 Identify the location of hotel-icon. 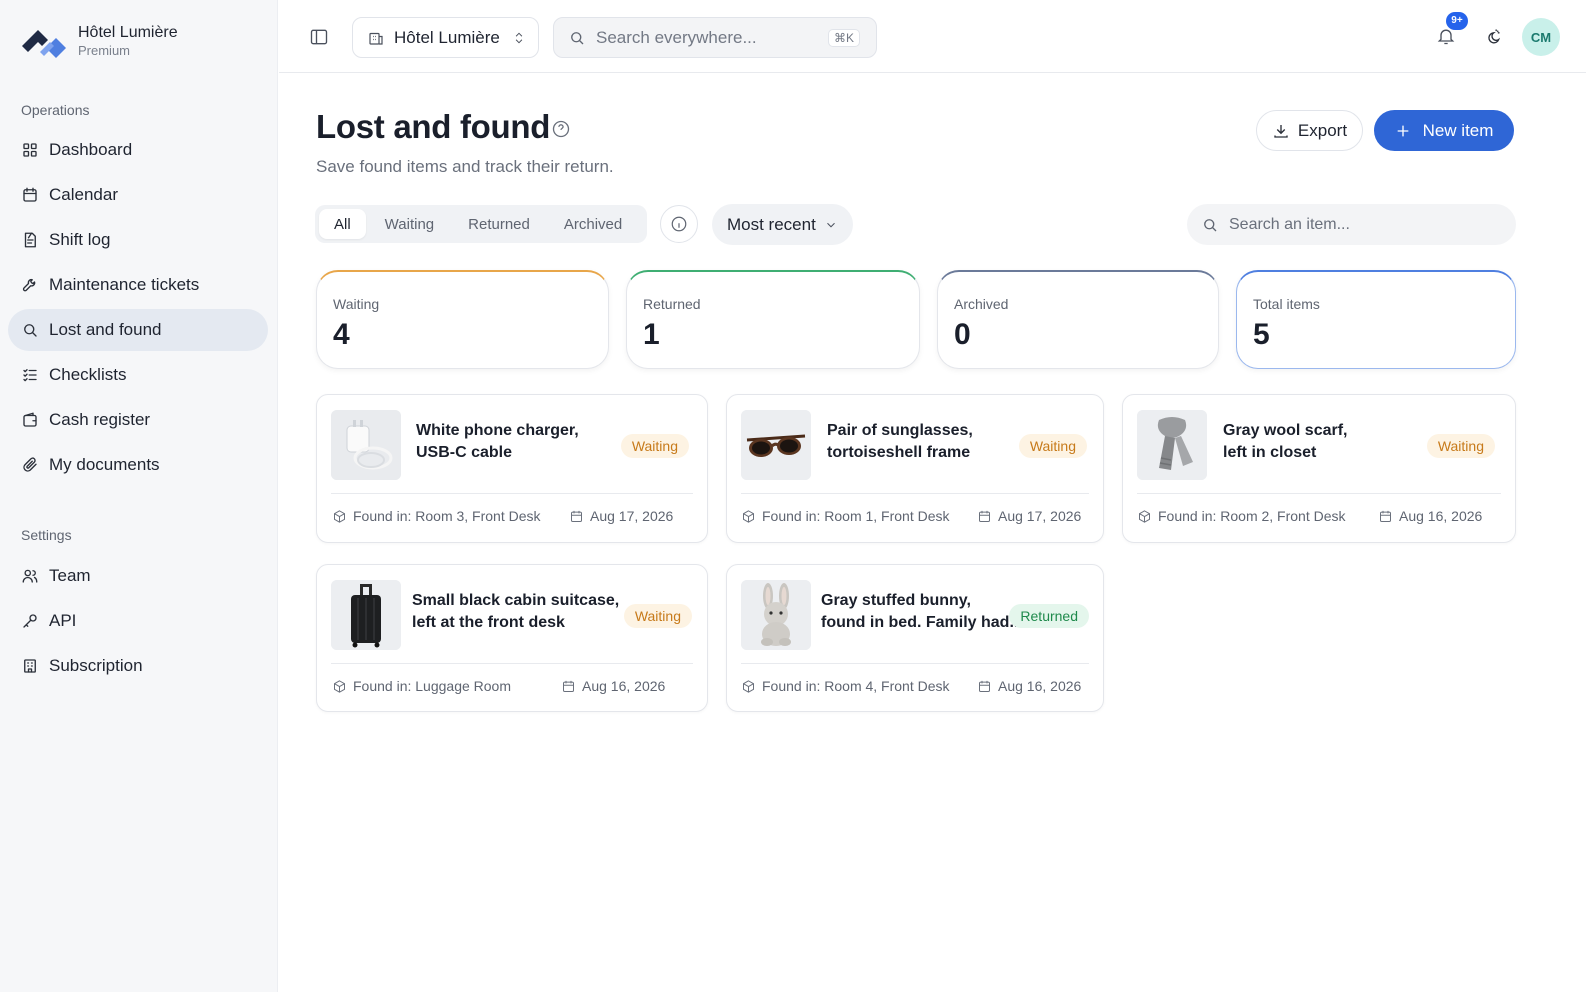
(376, 38).